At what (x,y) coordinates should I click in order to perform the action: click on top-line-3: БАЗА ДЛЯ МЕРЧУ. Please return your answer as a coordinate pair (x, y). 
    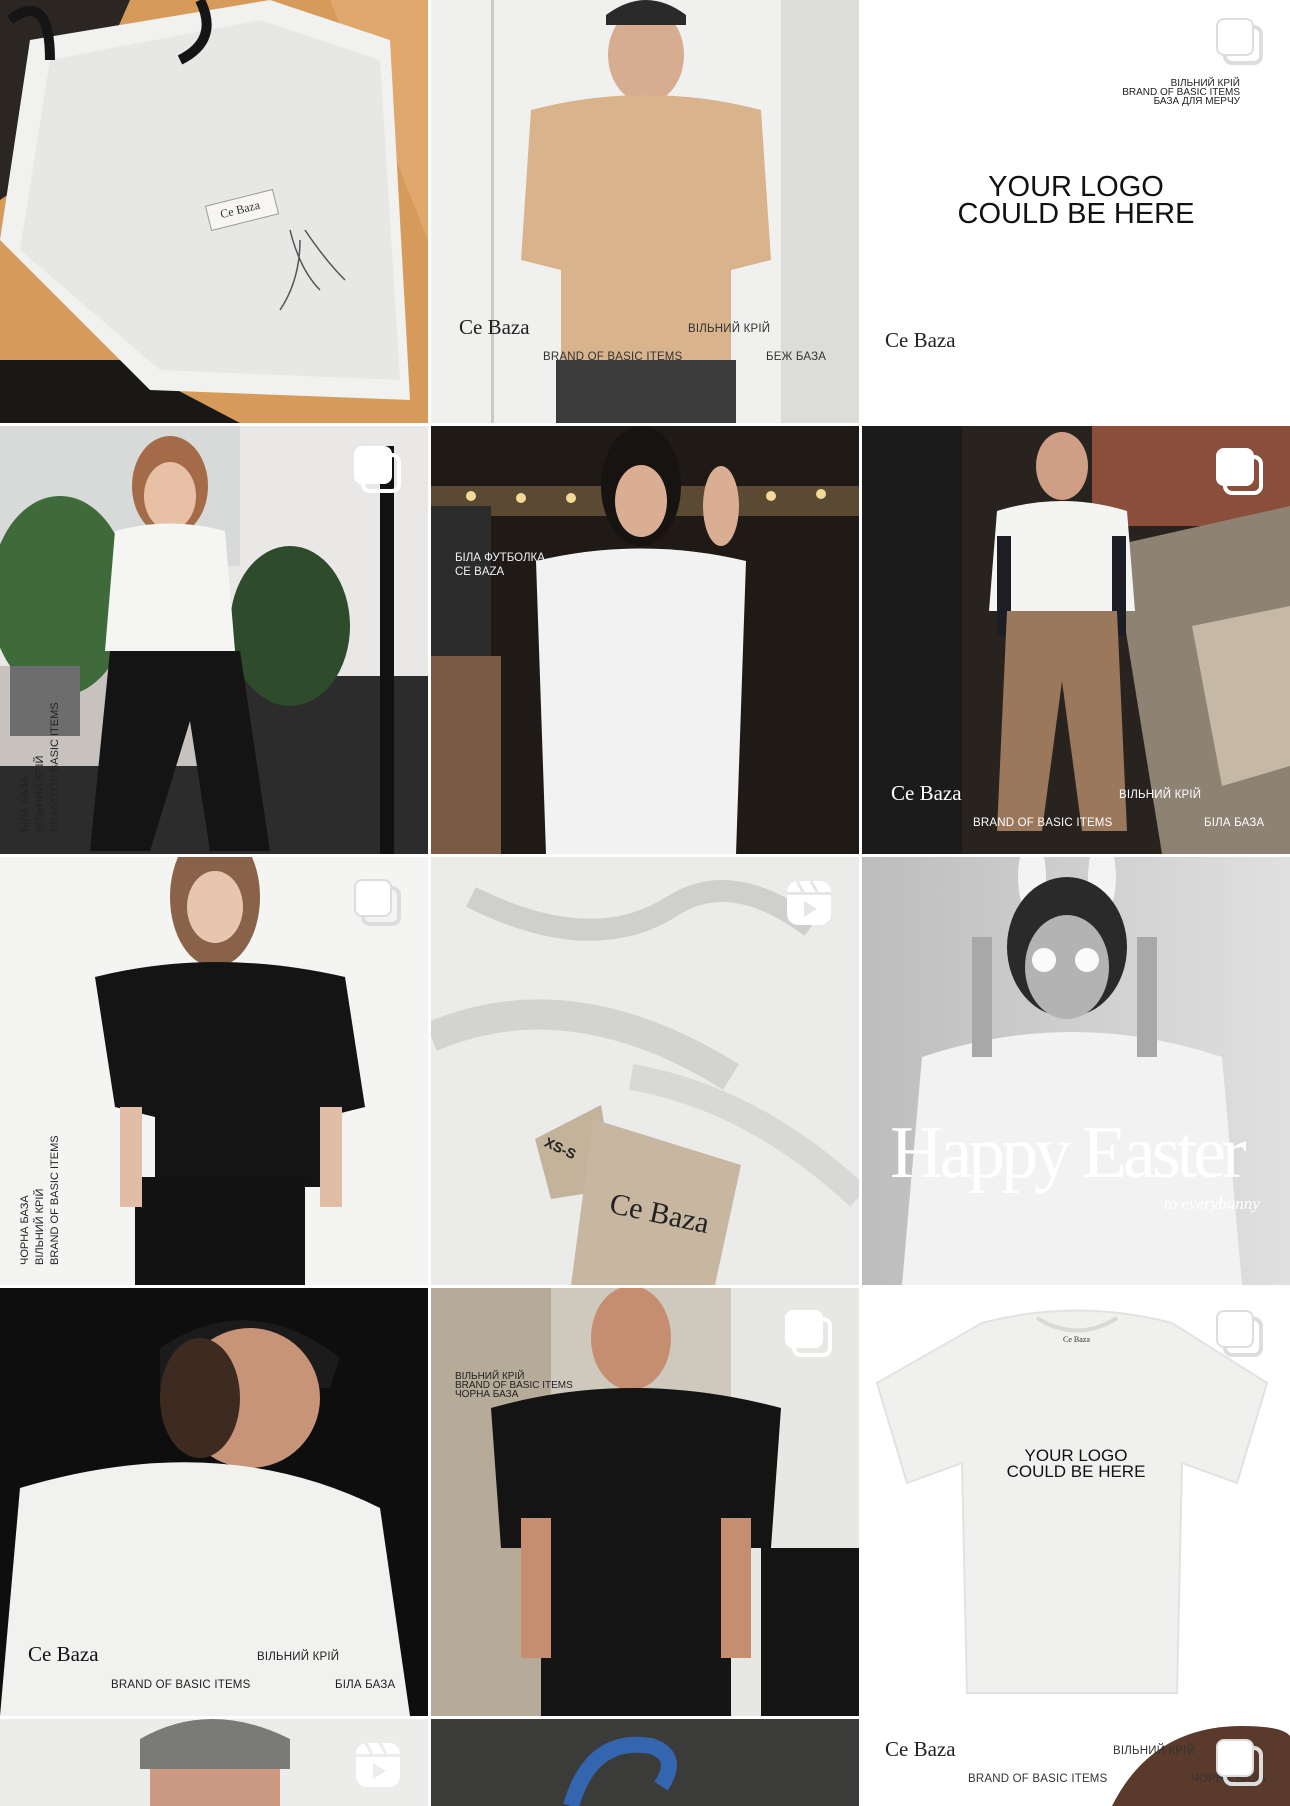
    Looking at the image, I should click on (1196, 101).